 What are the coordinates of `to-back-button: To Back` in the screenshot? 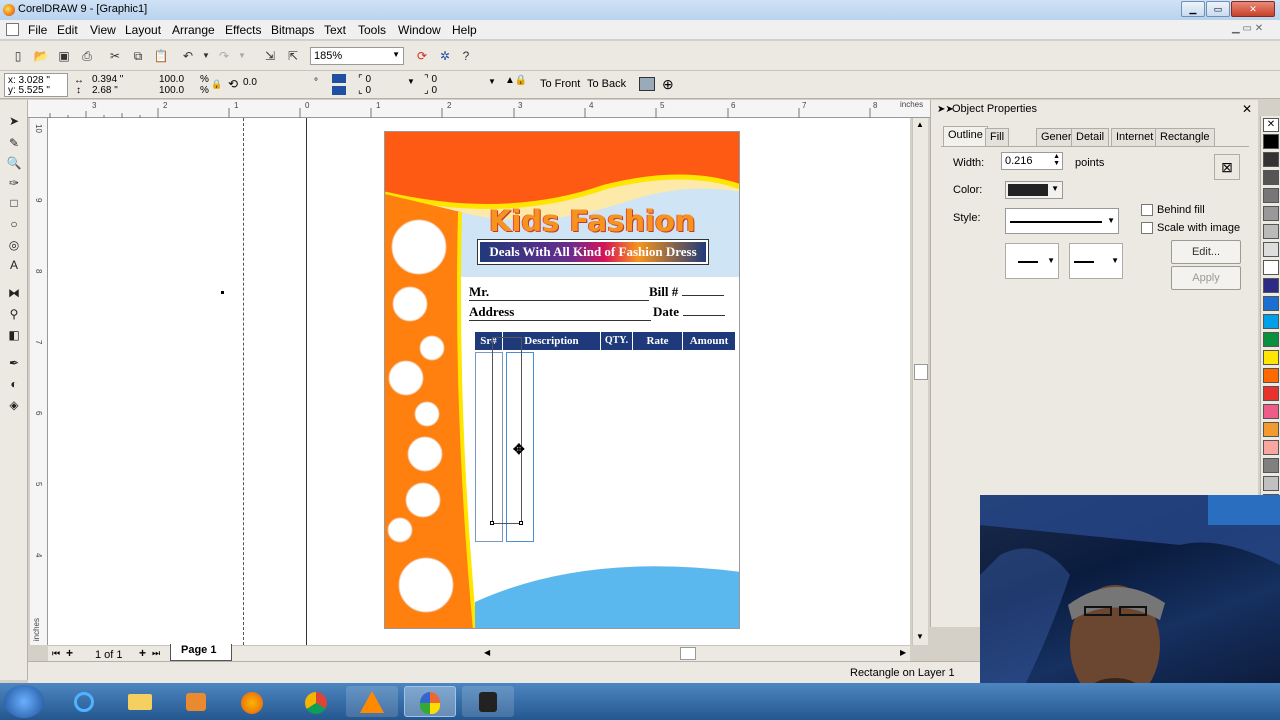 It's located at (606, 84).